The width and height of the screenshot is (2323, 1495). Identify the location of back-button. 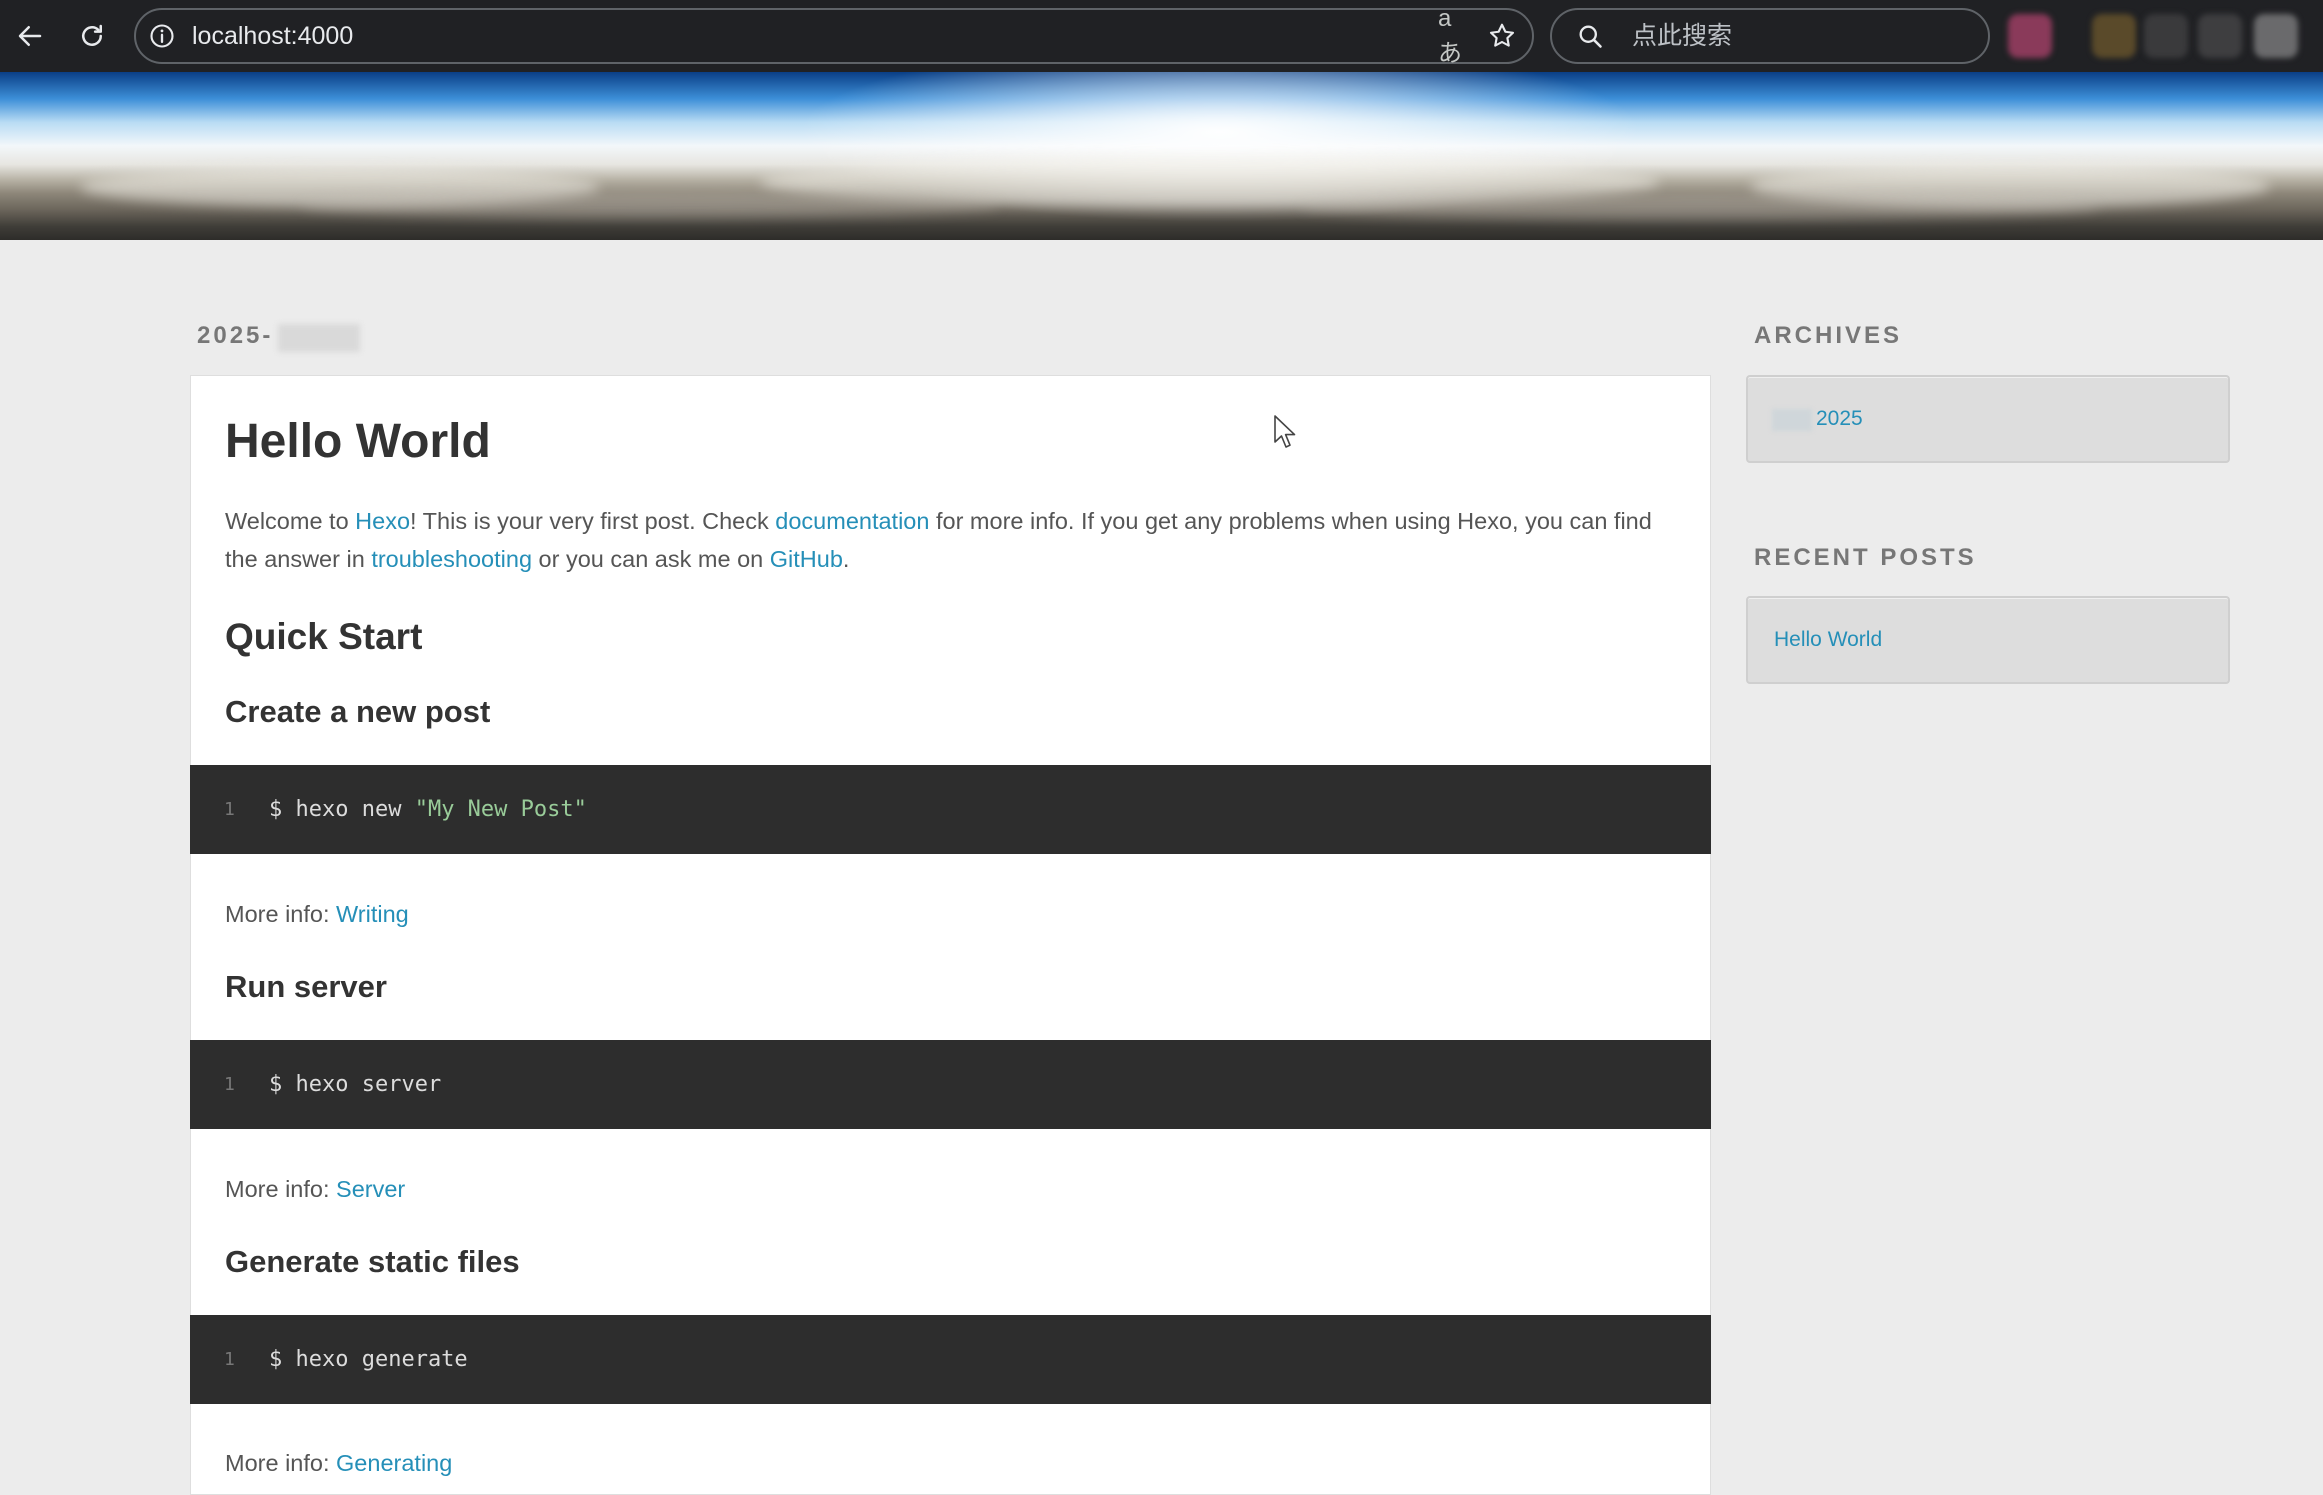
(30, 36).